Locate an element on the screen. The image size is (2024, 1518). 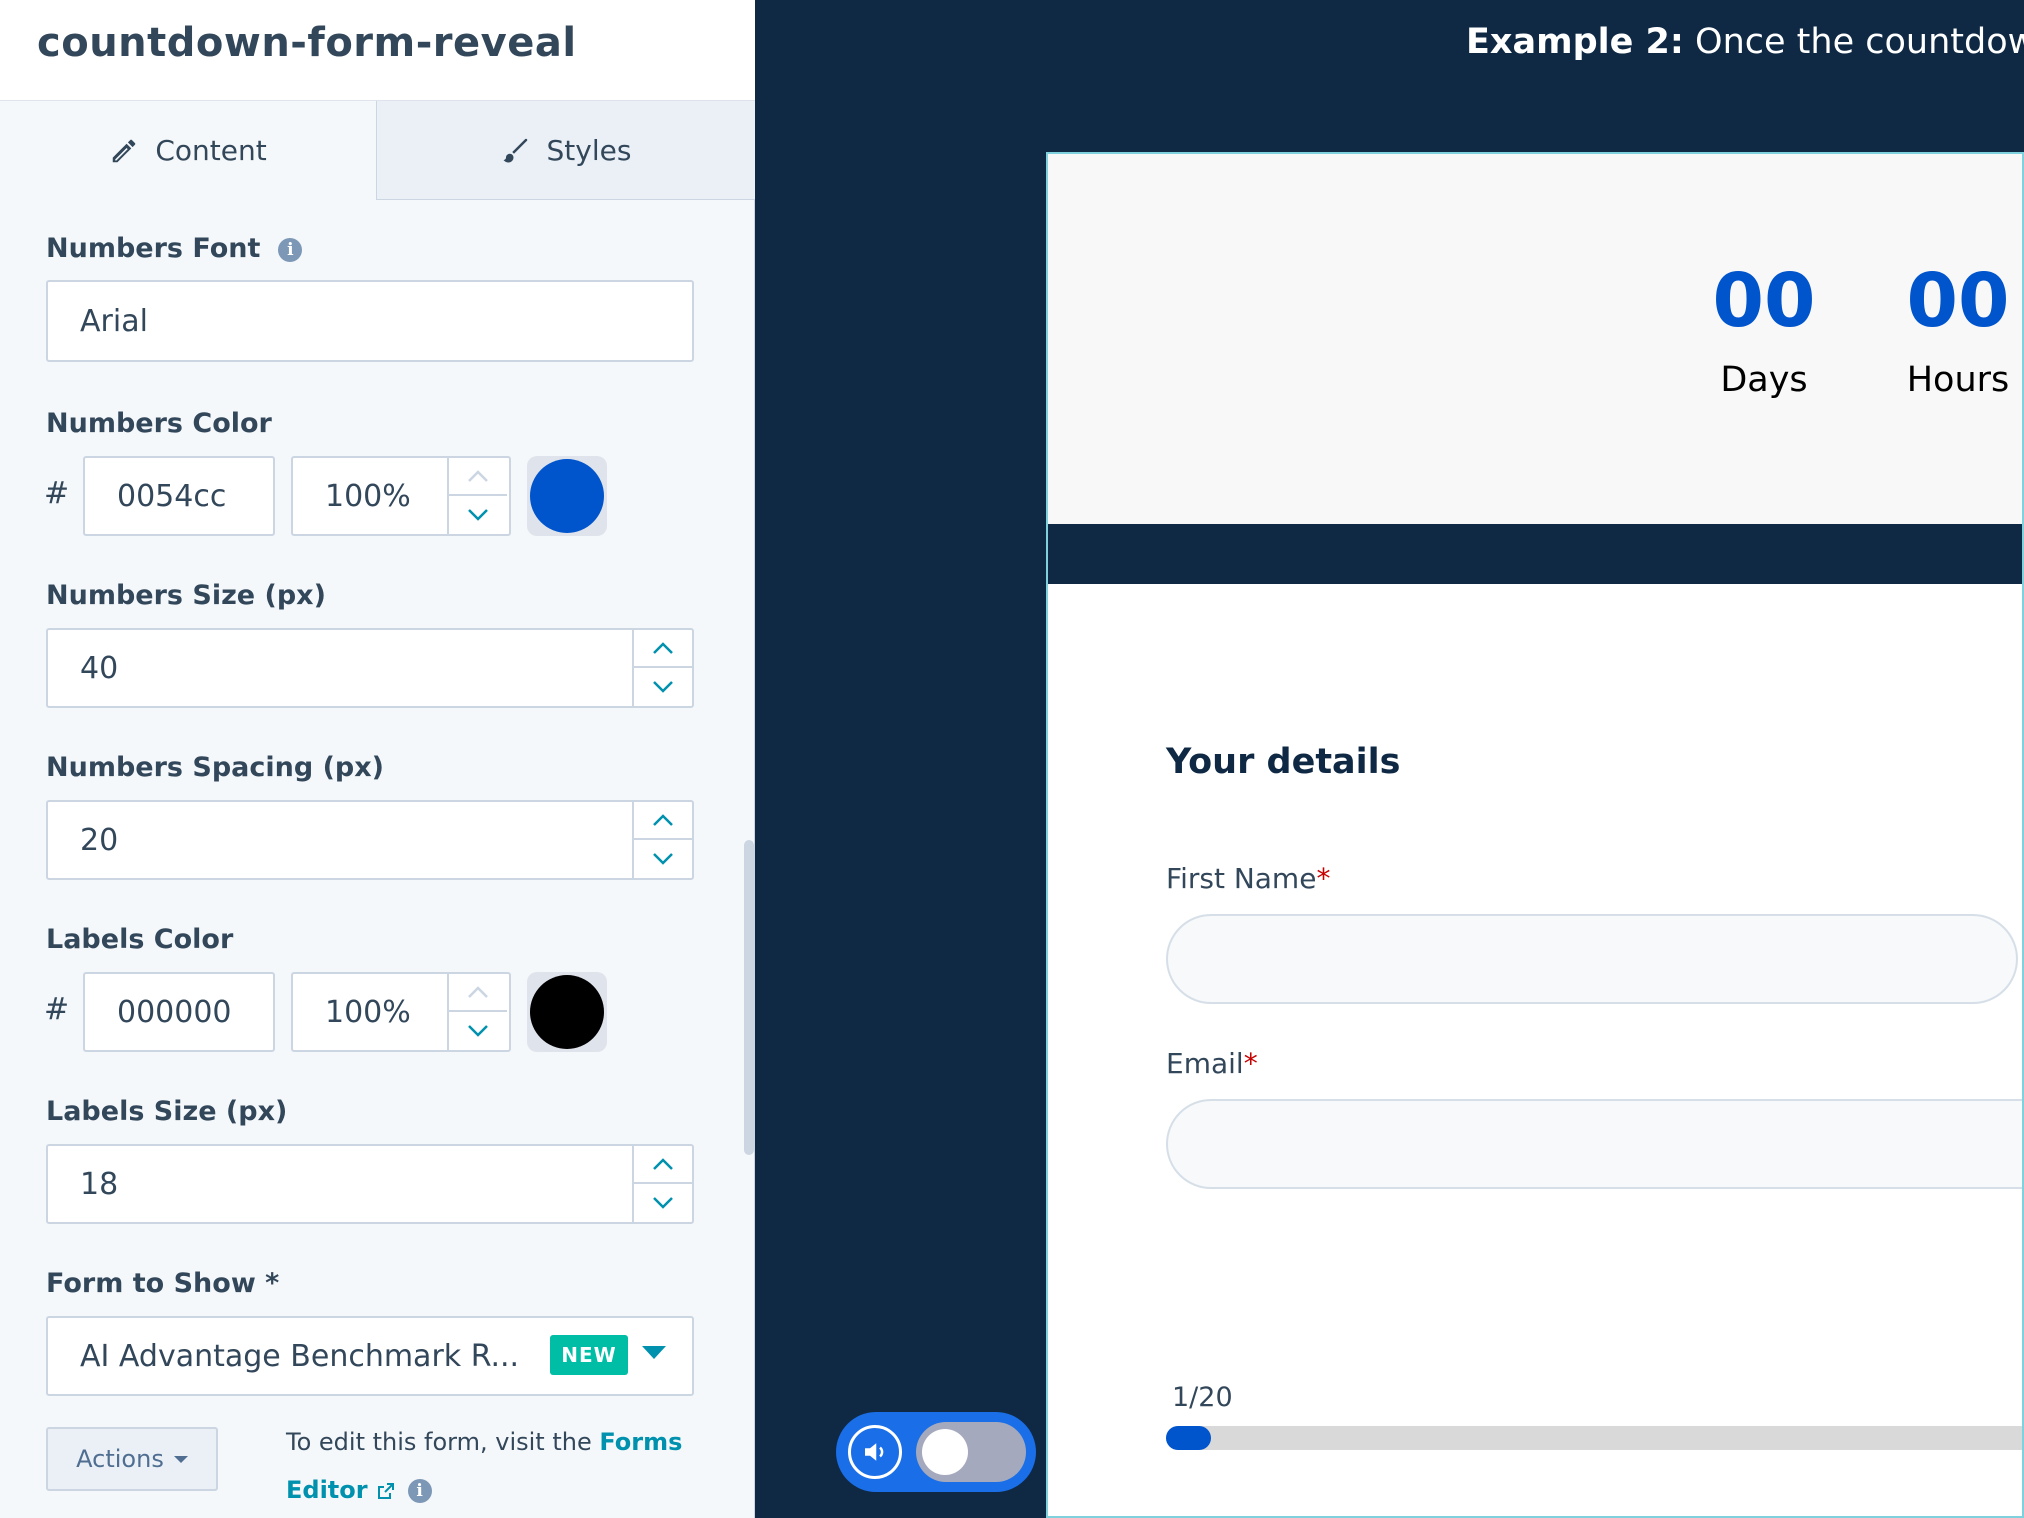
labels-color-label: Labels Color is located at coordinates (140, 939).